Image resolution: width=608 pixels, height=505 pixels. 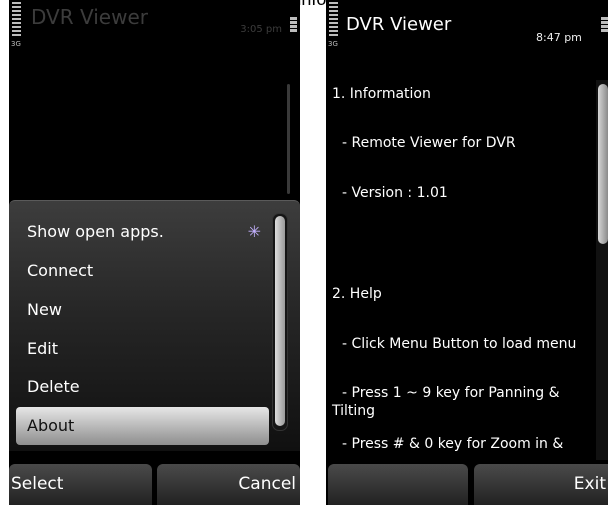 I want to click on clock: 3:05 pm, so click(x=261, y=29).